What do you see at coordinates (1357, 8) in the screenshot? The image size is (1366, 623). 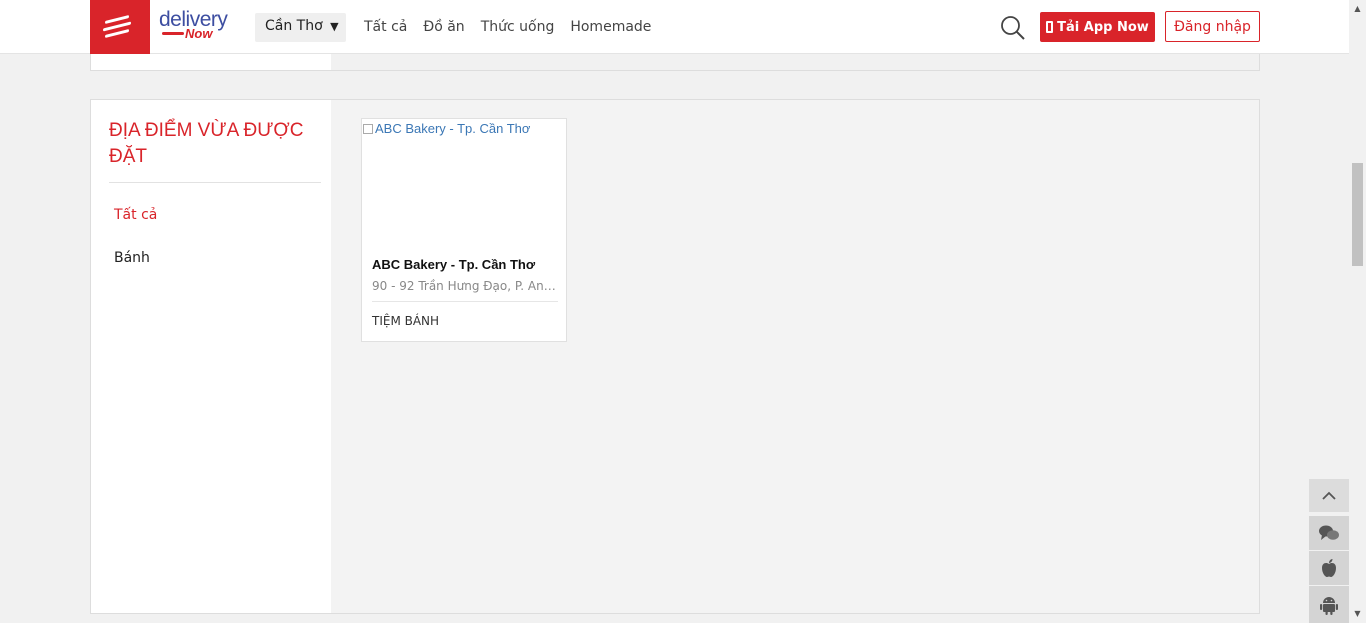 I see `scroll-up-arrow-icon: ▲` at bounding box center [1357, 8].